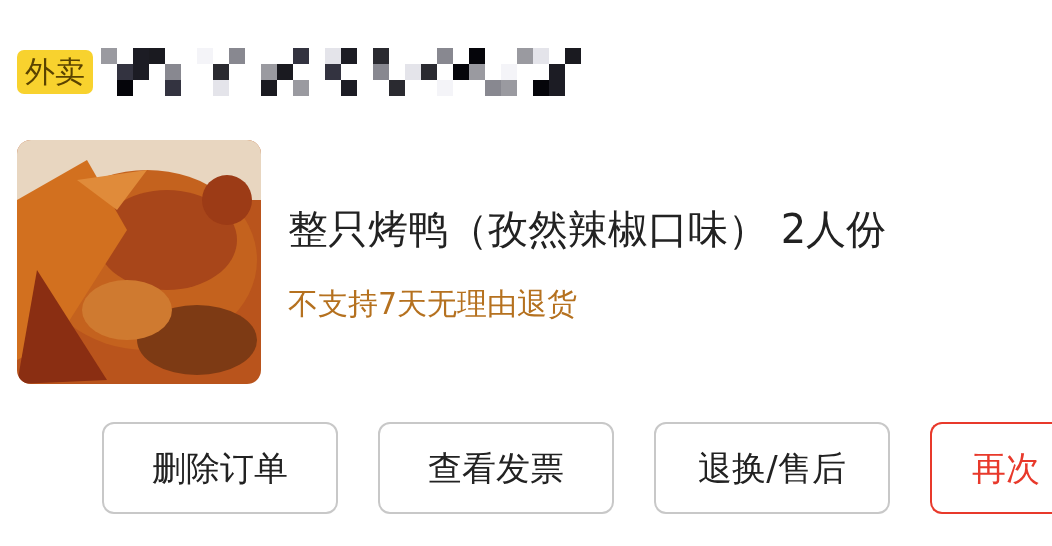 The image size is (1052, 546). Describe the element at coordinates (587, 229) in the screenshot. I see `product-title: 整只烤鸭（孜然辣椒口味） 2人份` at that location.